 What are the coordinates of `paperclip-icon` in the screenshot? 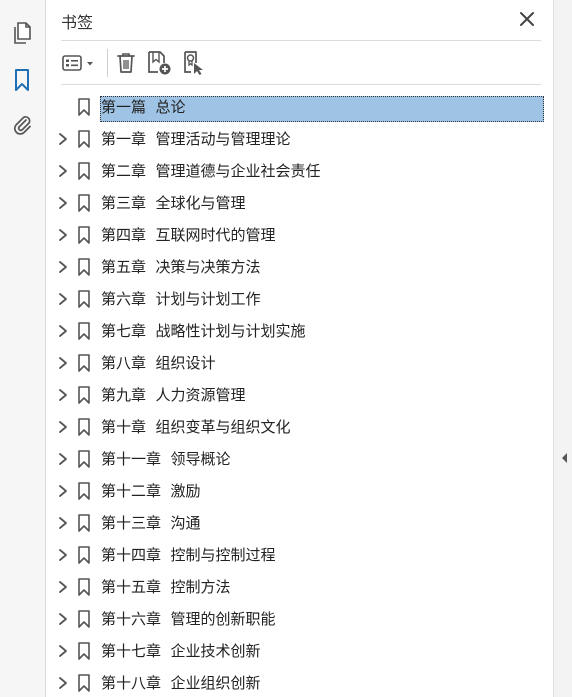 It's located at (22, 125).